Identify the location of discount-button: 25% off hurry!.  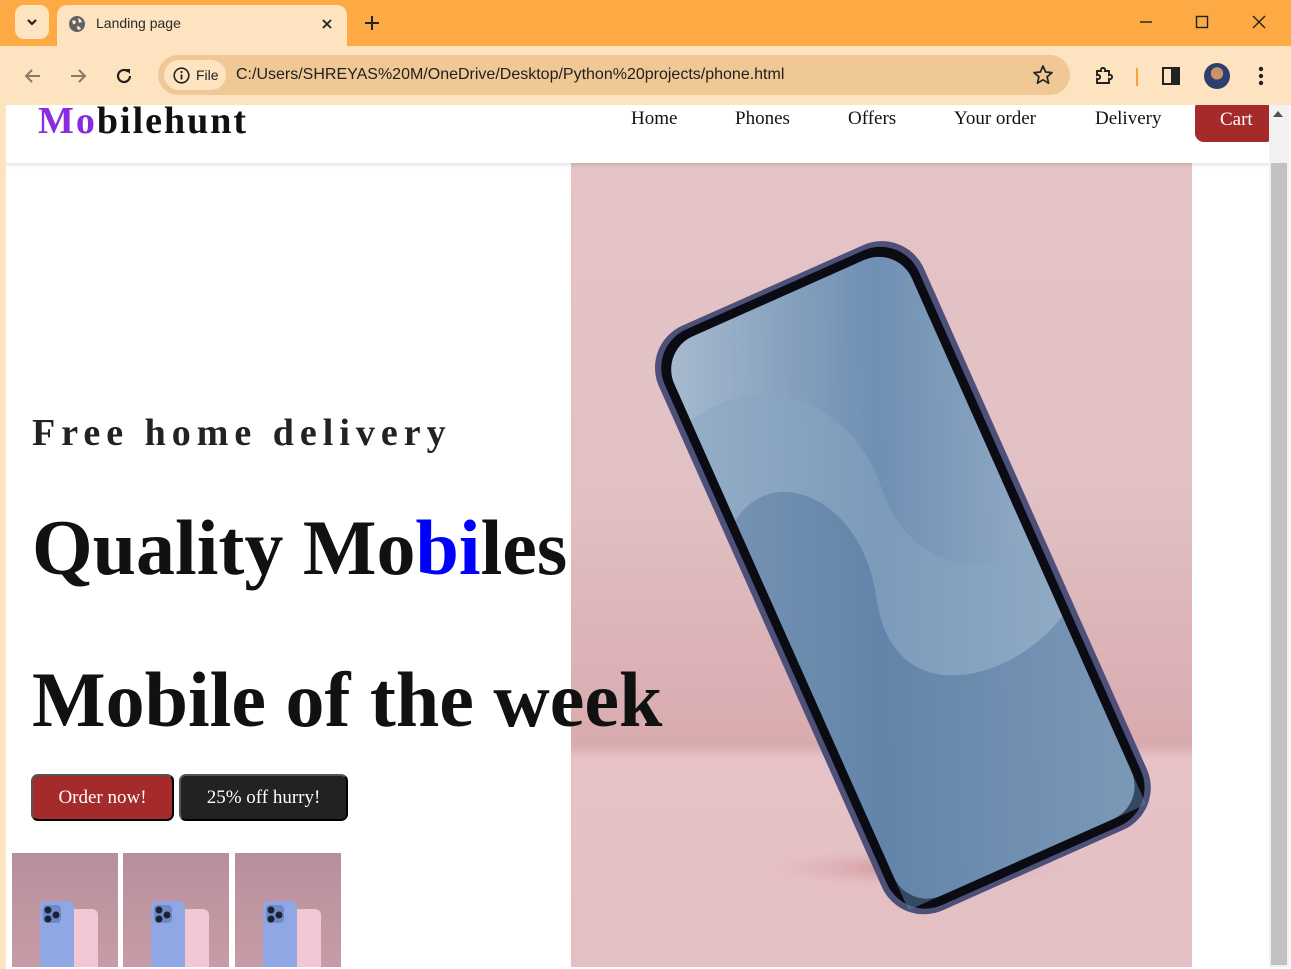
(263, 797).